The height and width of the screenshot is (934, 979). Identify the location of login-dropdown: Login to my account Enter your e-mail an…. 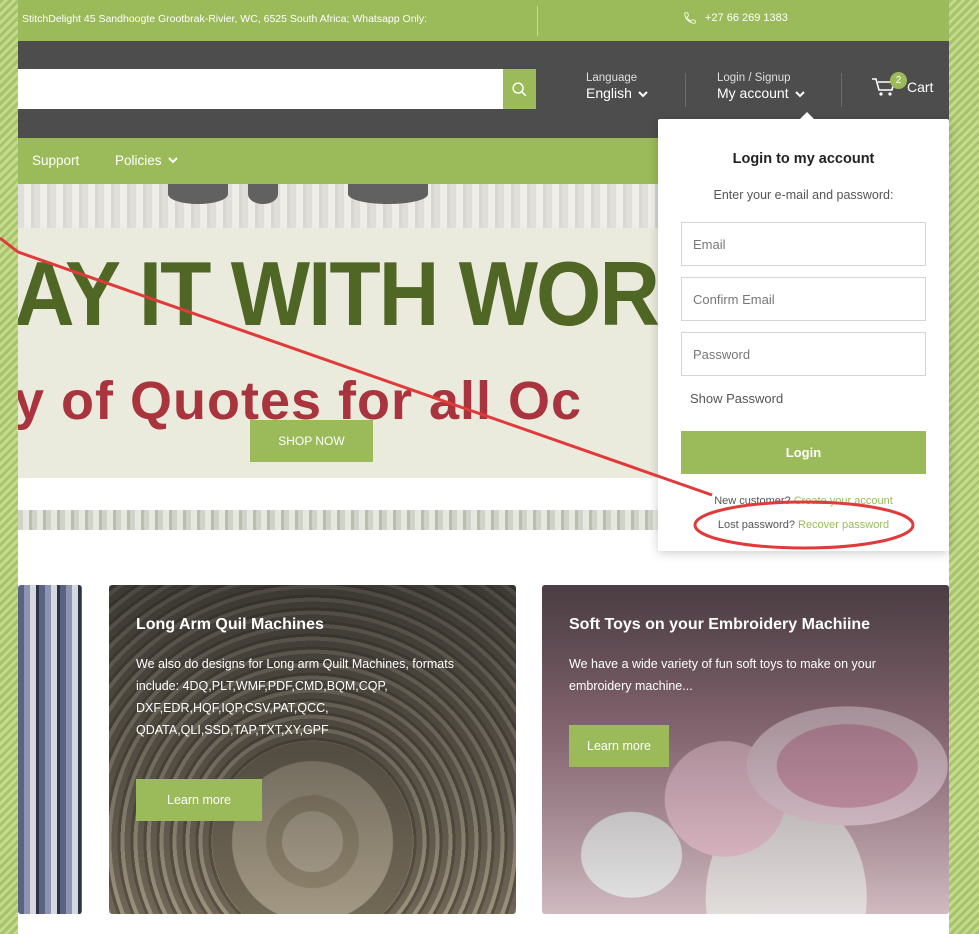
(803, 331).